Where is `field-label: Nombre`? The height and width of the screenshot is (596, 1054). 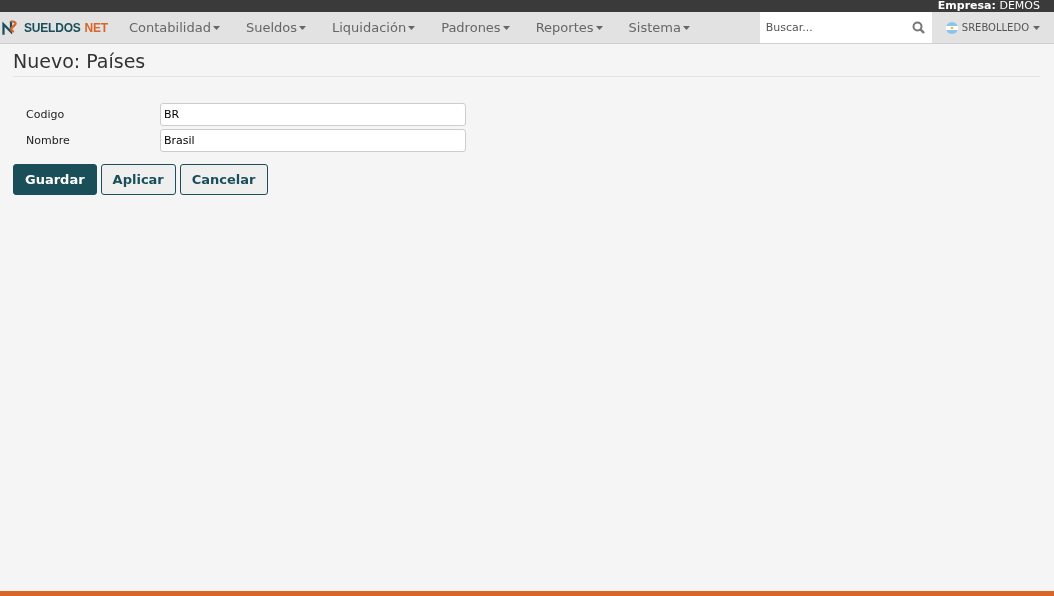
field-label: Nombre is located at coordinates (48, 140).